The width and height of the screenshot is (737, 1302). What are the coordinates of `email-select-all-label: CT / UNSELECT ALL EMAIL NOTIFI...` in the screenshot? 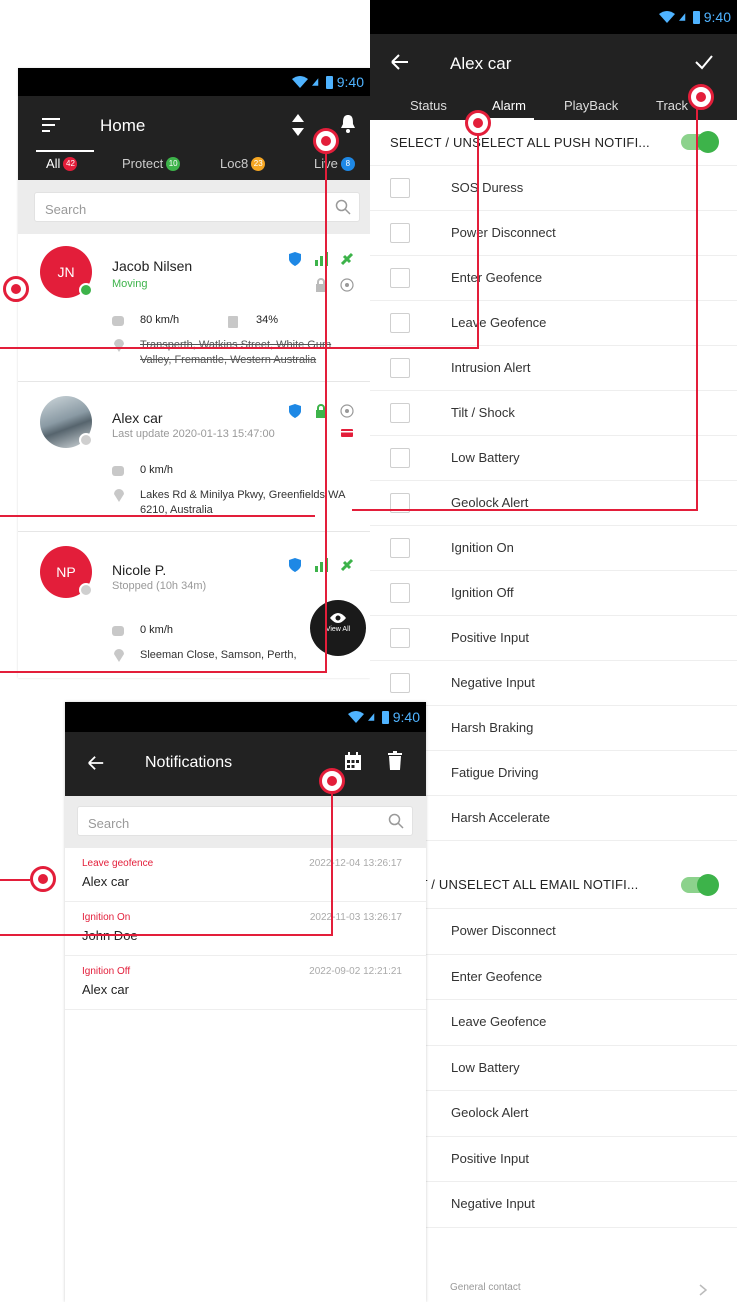 It's located at (524, 884).